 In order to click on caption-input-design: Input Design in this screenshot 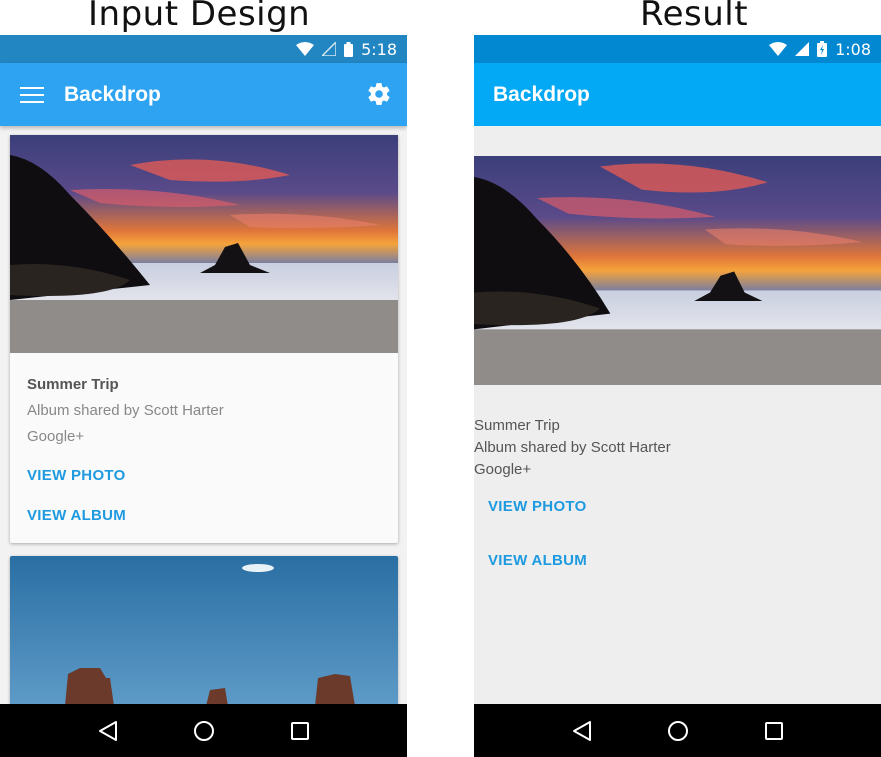, I will do `click(199, 17)`.